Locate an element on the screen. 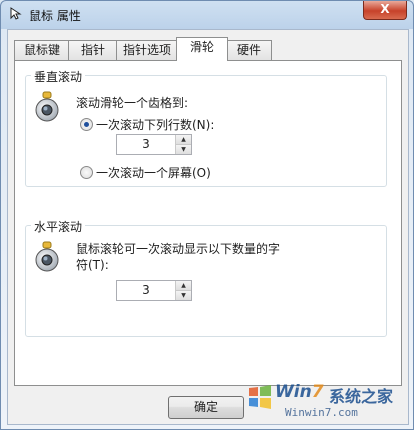 The height and width of the screenshot is (430, 414). lines-radio is located at coordinates (86, 124).